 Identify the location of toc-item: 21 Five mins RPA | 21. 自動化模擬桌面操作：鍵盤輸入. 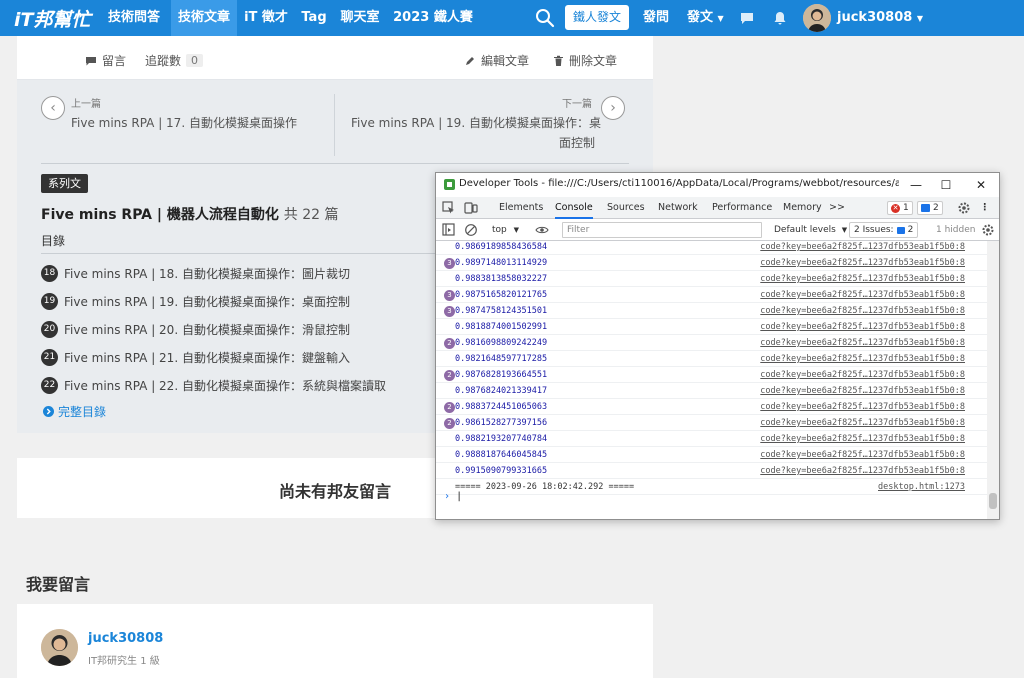
(195, 357).